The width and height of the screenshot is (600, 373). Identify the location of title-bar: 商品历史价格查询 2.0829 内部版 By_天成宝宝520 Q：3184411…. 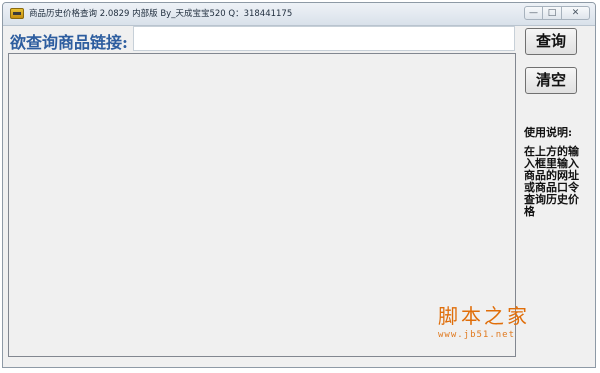
(299, 14).